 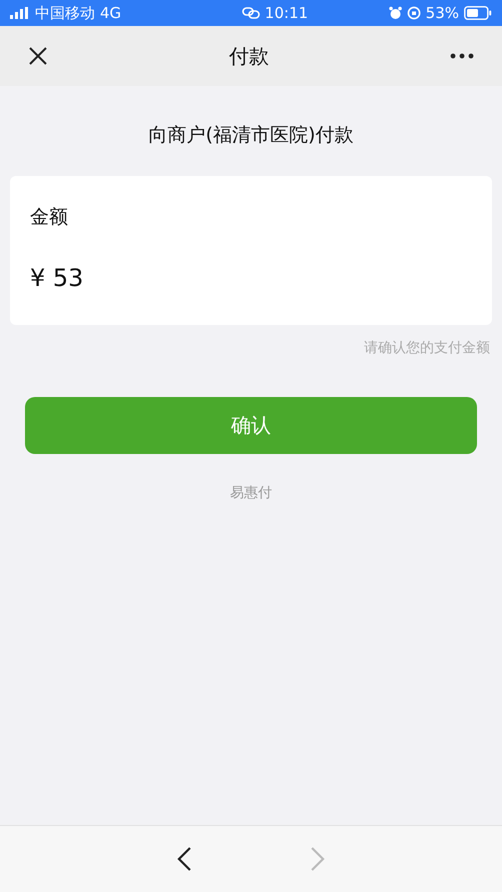 What do you see at coordinates (184, 859) in the screenshot?
I see `back-icon` at bounding box center [184, 859].